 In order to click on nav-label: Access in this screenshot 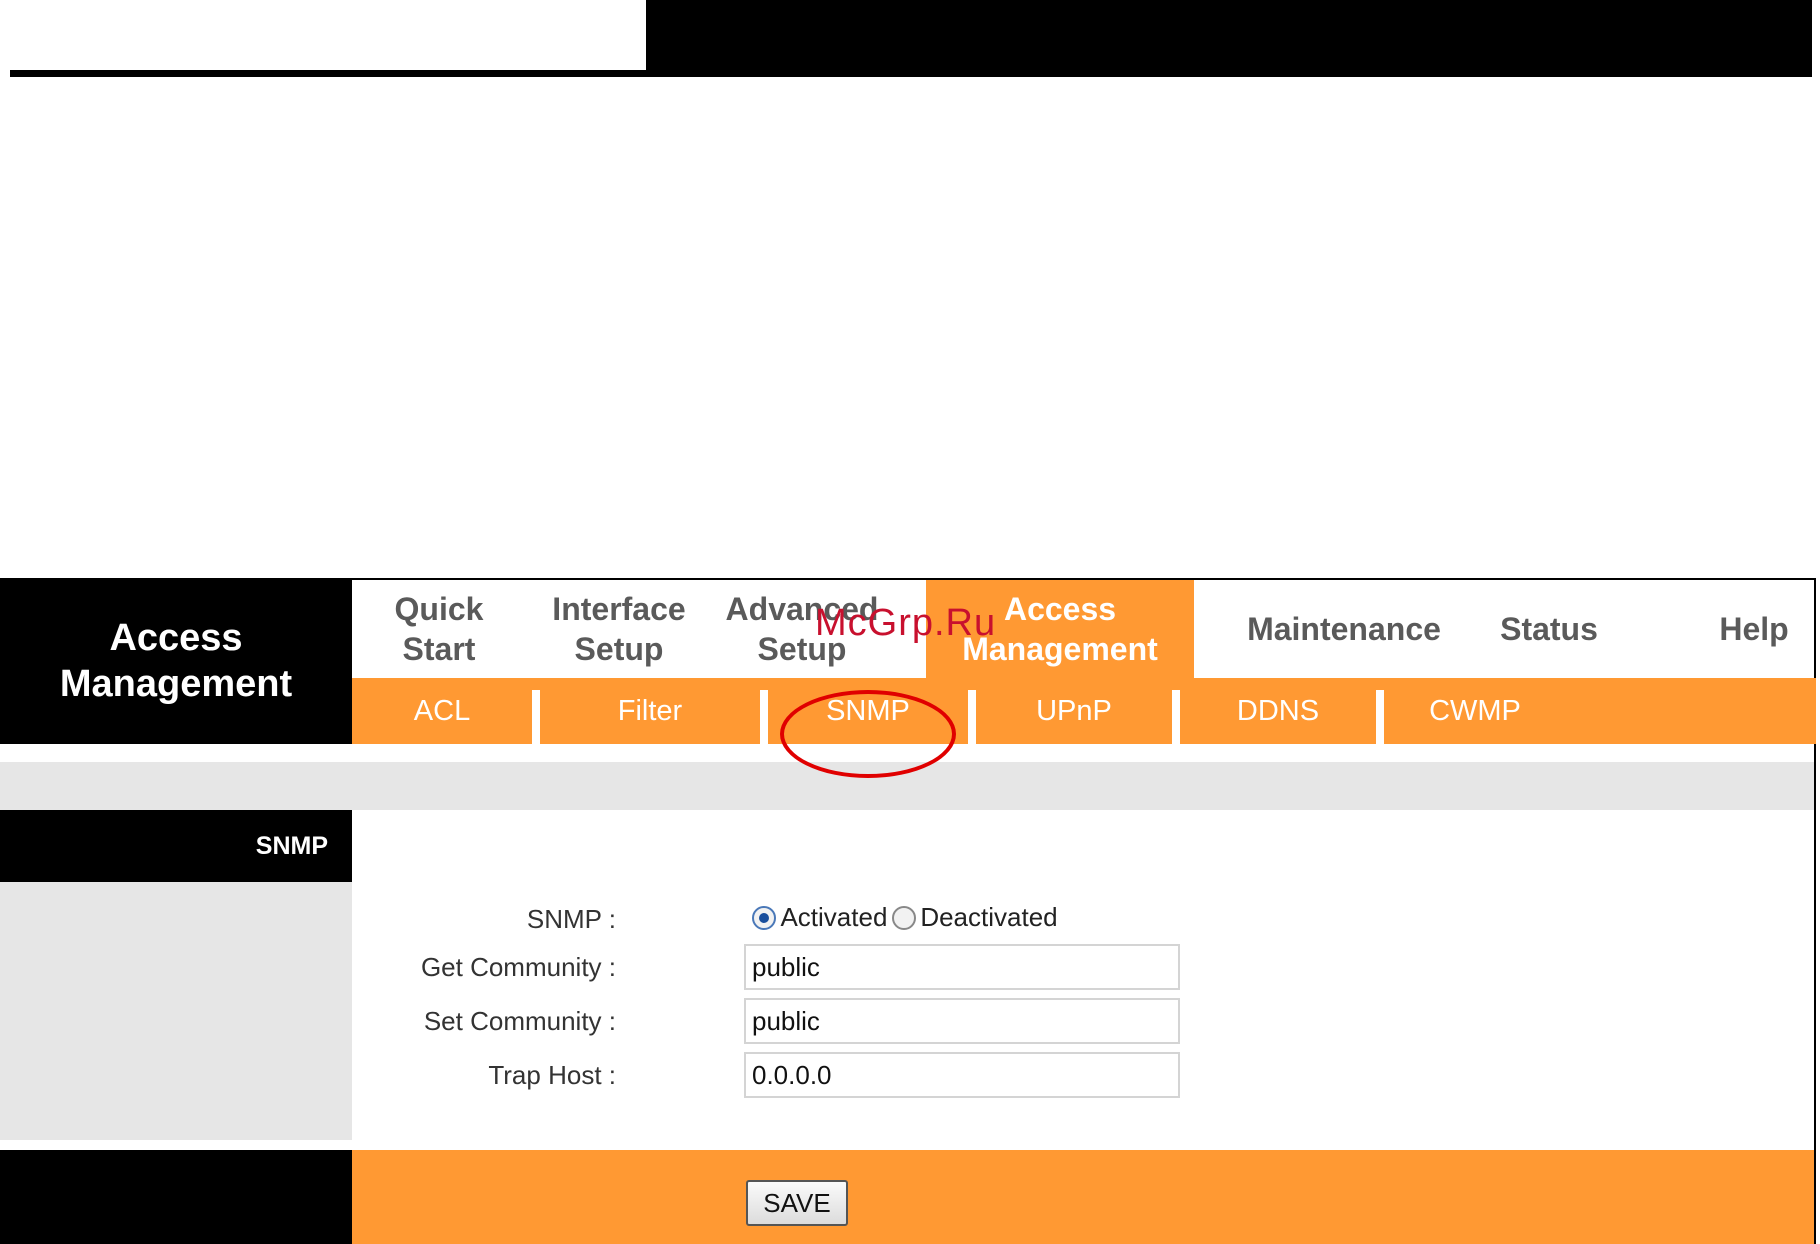, I will do `click(1060, 609)`.